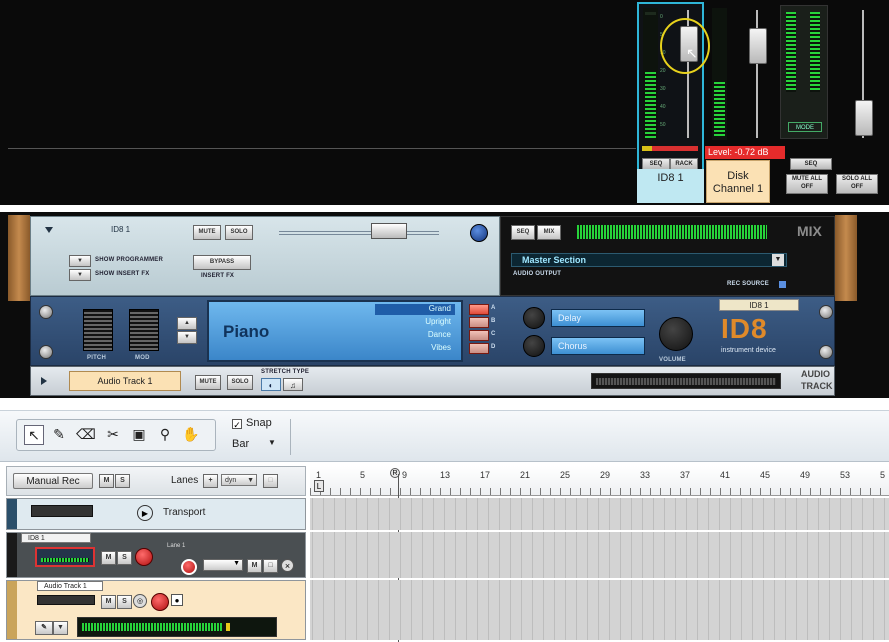  Describe the element at coordinates (165, 434) in the screenshot. I see `magnify-icon: ⚲` at that location.